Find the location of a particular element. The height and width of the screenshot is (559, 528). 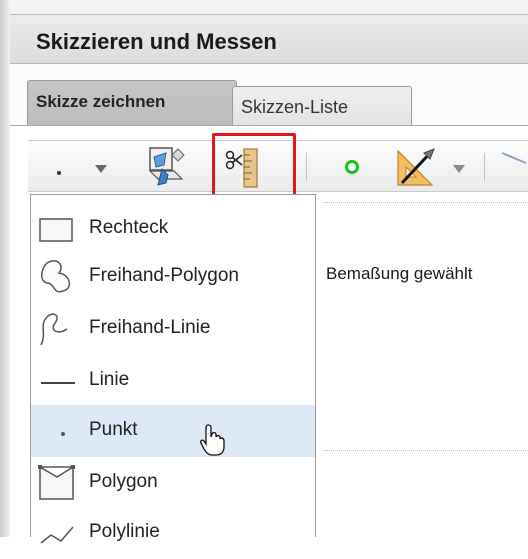

menu-item-polygon: Polygon is located at coordinates (173, 483).